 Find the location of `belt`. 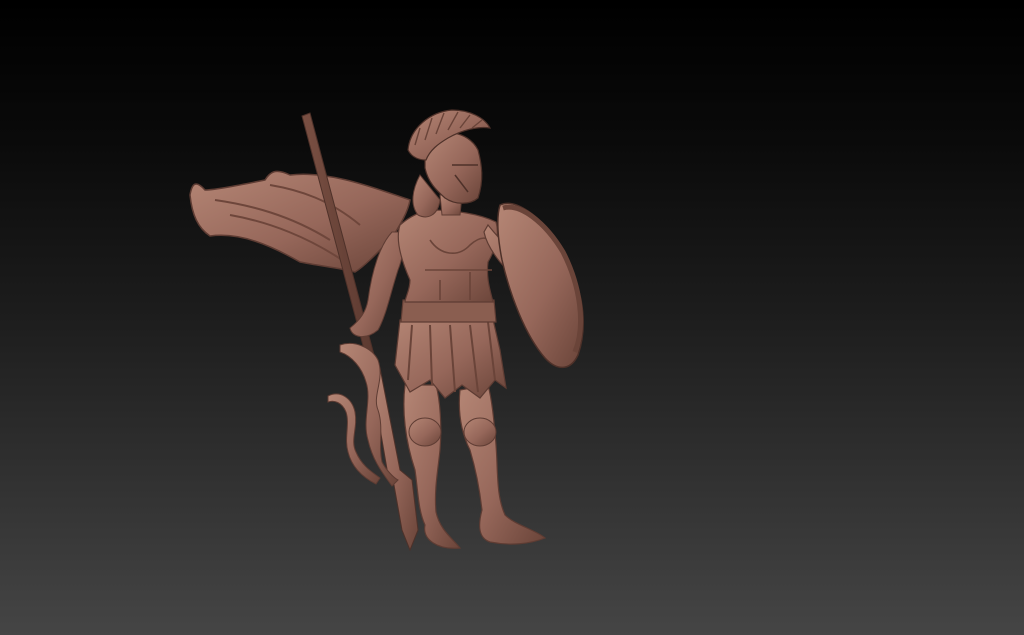

belt is located at coordinates (448, 311).